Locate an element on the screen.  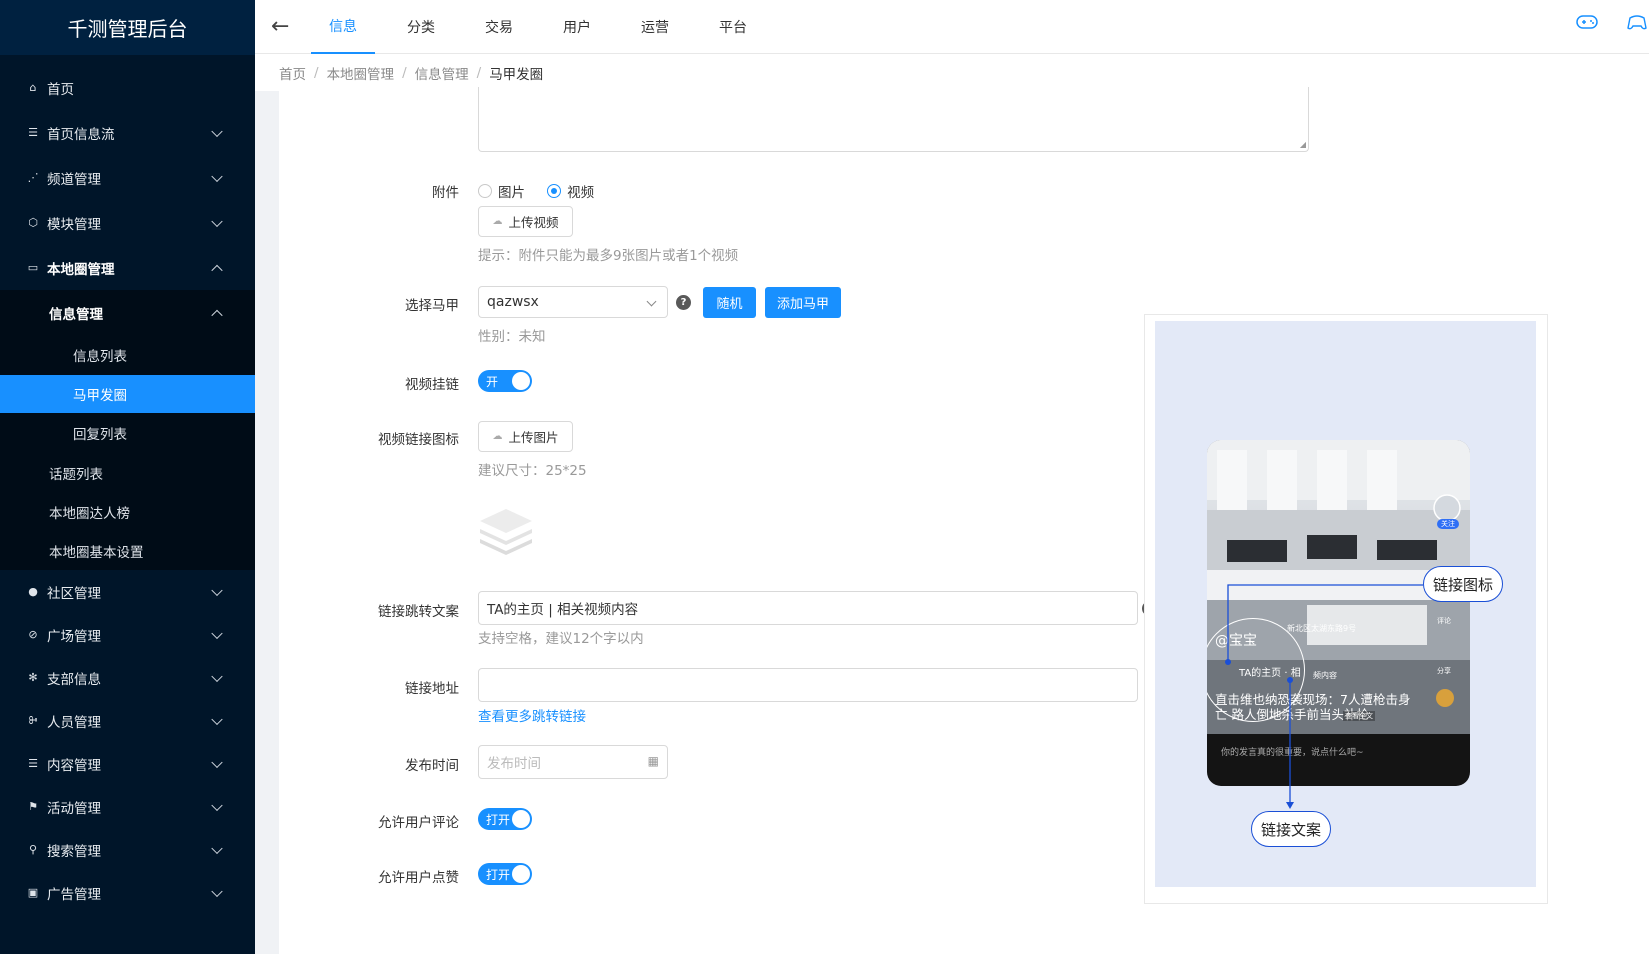
callout-link-icon: 链接图标 is located at coordinates (1463, 584).